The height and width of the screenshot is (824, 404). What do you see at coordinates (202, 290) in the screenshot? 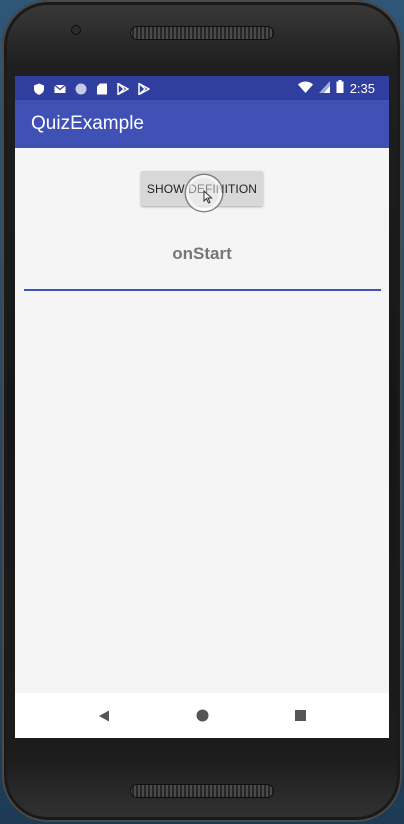
I see `divider-line` at bounding box center [202, 290].